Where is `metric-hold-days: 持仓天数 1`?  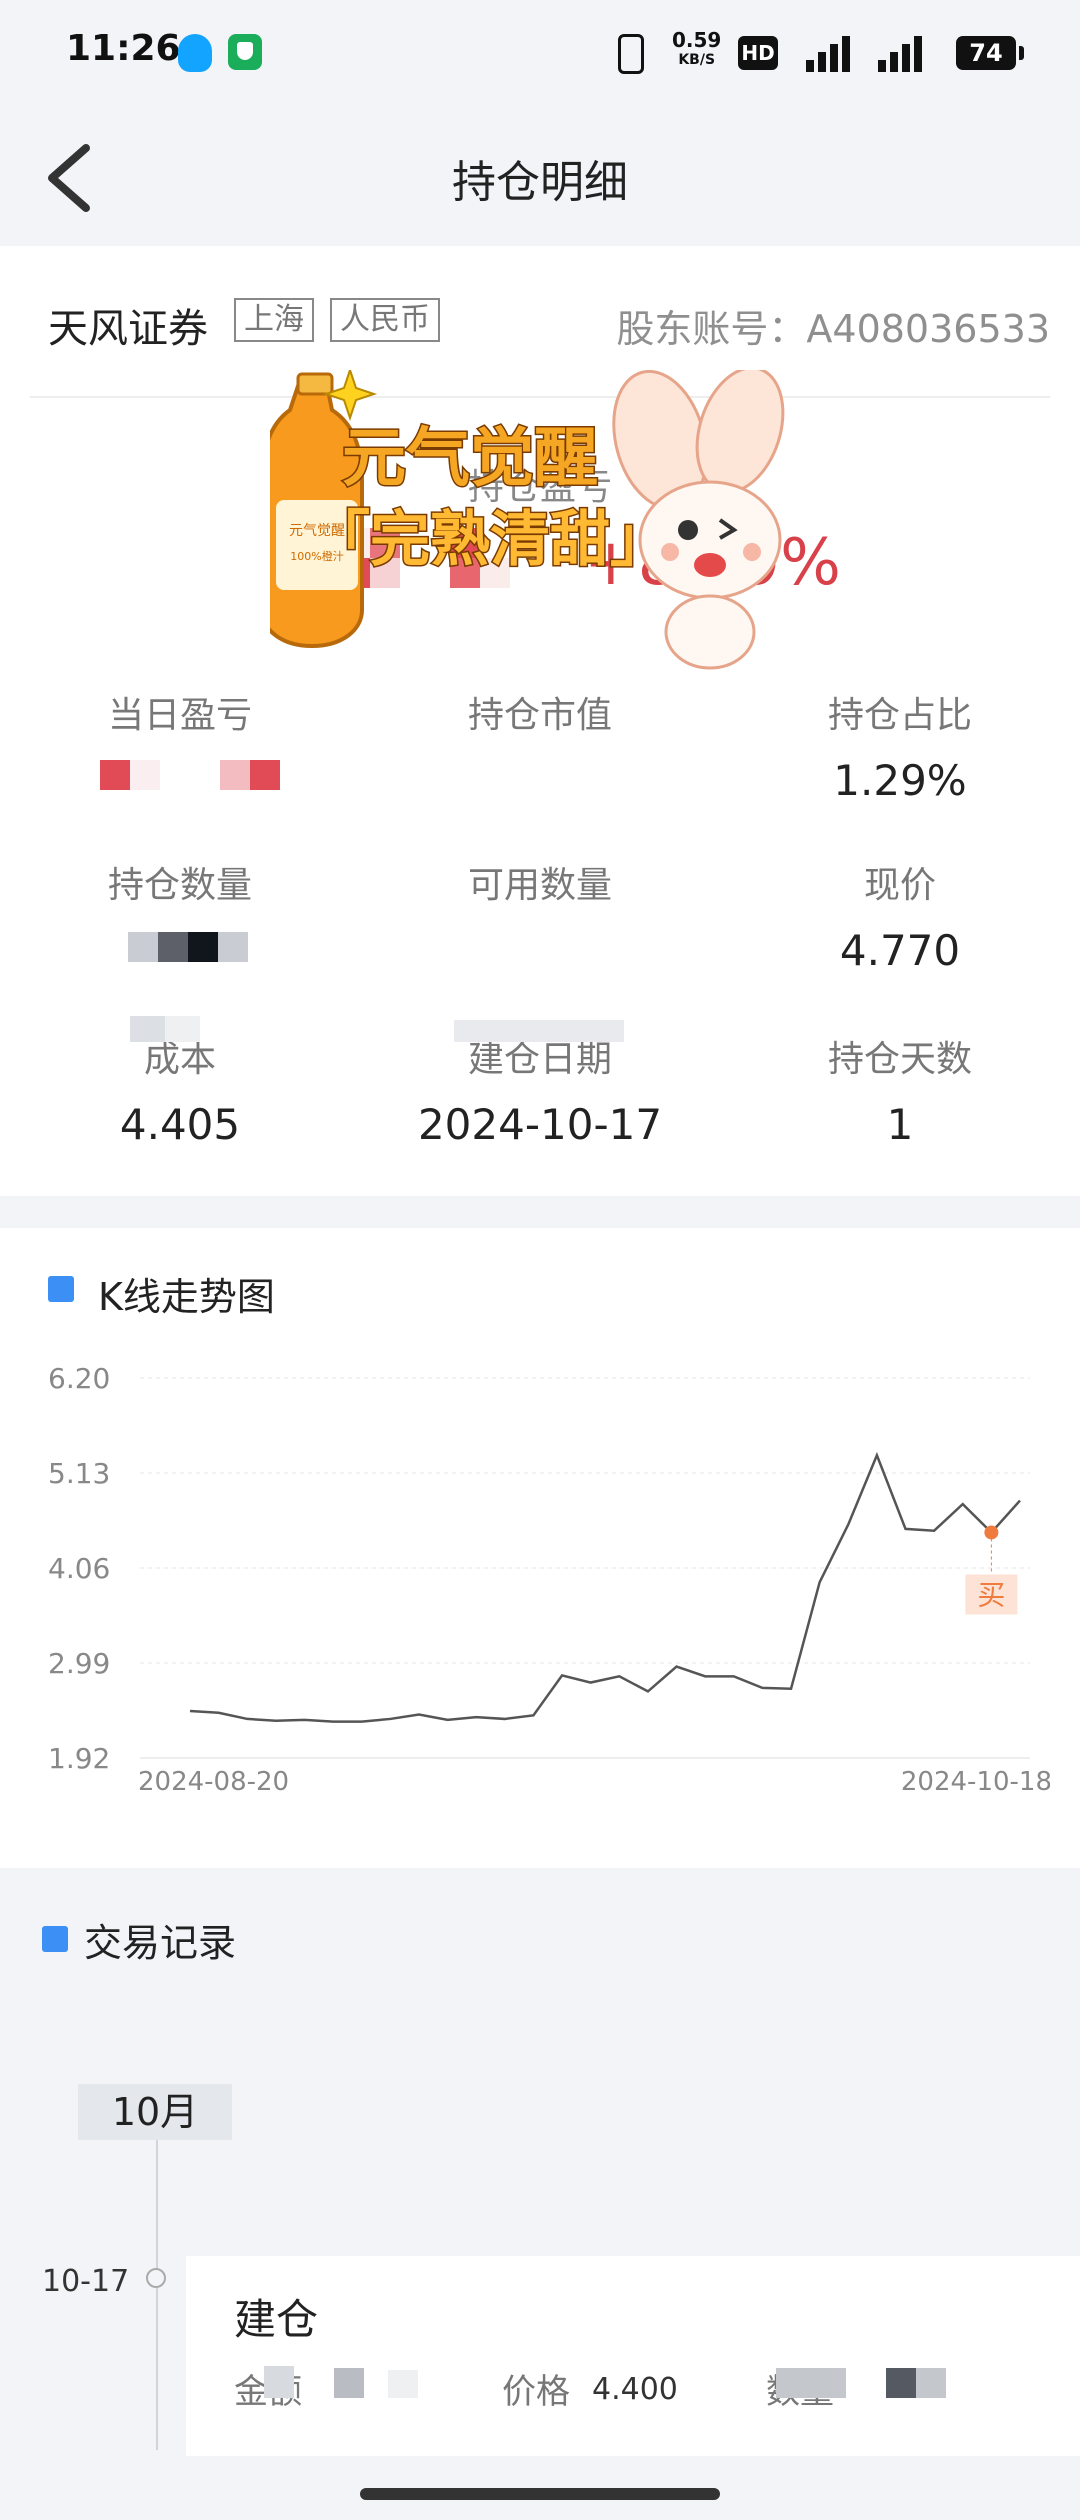
metric-hold-days: 持仓天数 1 is located at coordinates (900, 1089).